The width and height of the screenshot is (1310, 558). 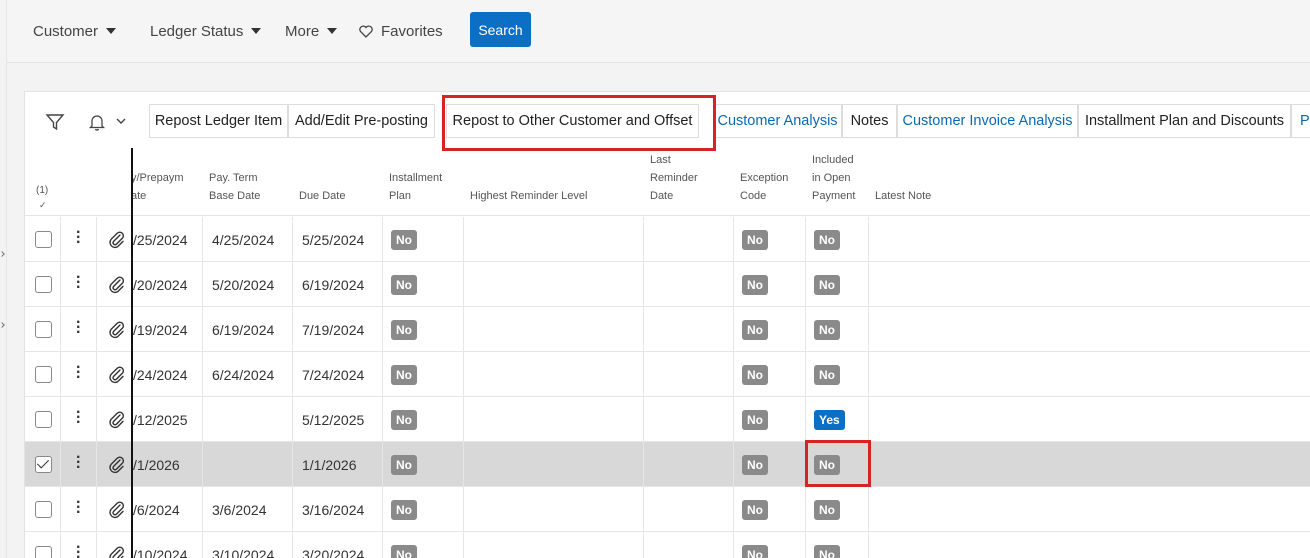 What do you see at coordinates (1300, 121) in the screenshot?
I see `truncated-toolbar-link: Pa` at bounding box center [1300, 121].